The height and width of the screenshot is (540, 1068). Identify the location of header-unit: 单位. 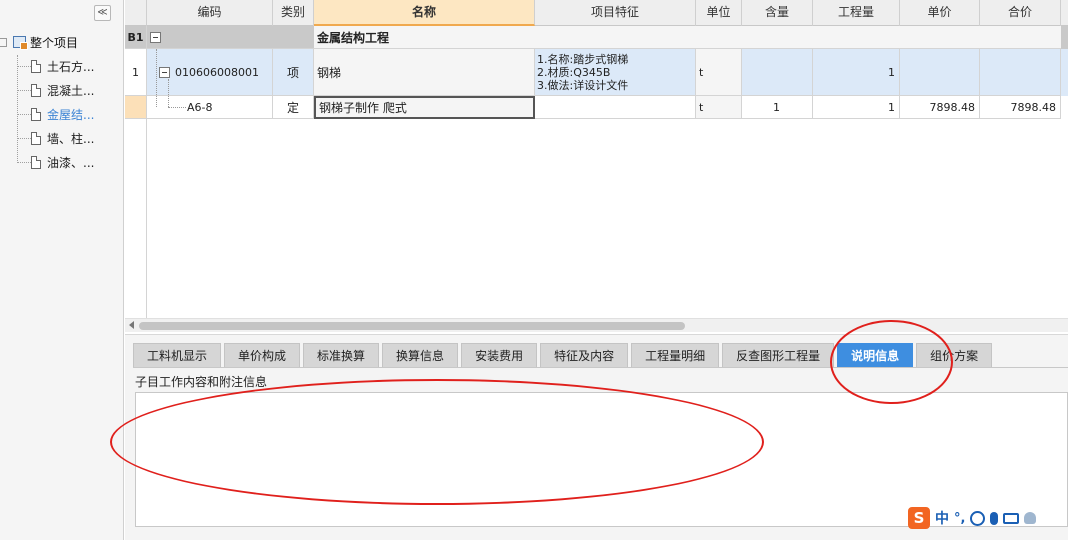
(719, 13).